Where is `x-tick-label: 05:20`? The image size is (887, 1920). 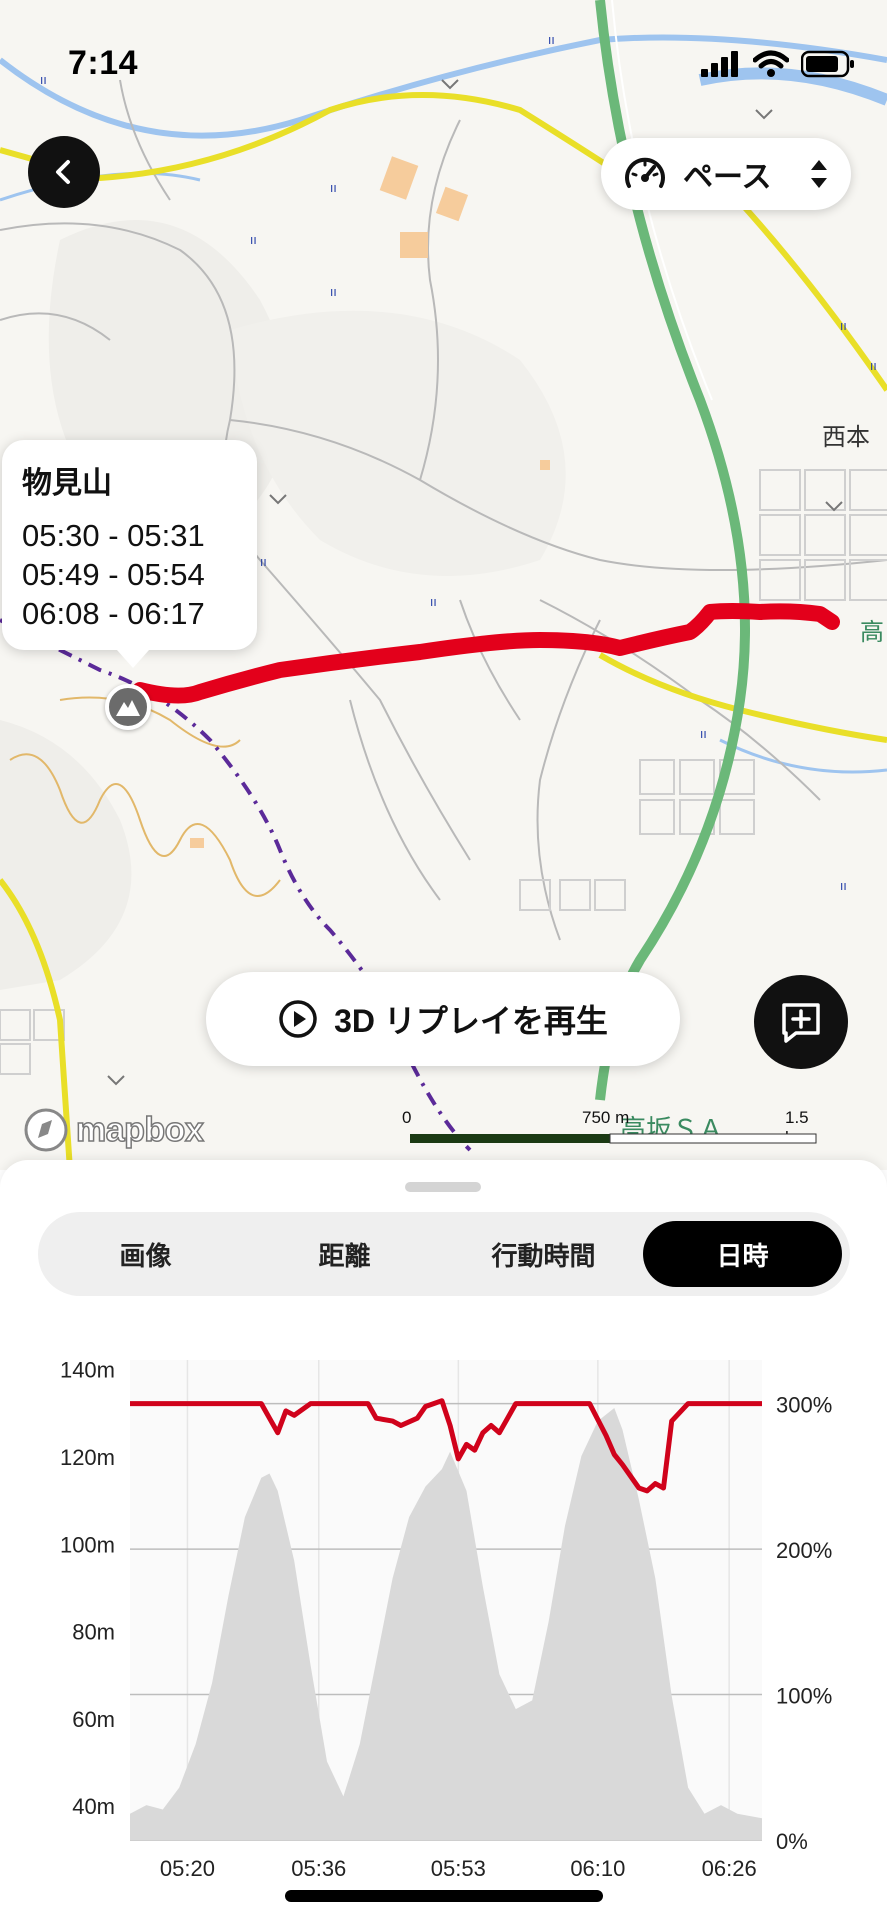 x-tick-label: 05:20 is located at coordinates (187, 1868).